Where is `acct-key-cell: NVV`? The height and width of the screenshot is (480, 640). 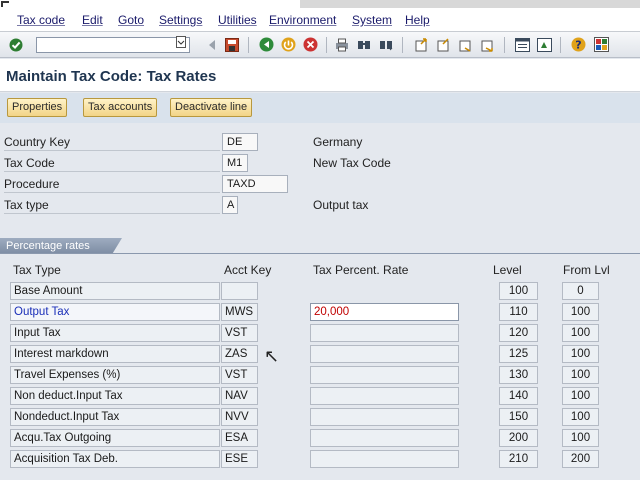
acct-key-cell: NVV is located at coordinates (239, 417).